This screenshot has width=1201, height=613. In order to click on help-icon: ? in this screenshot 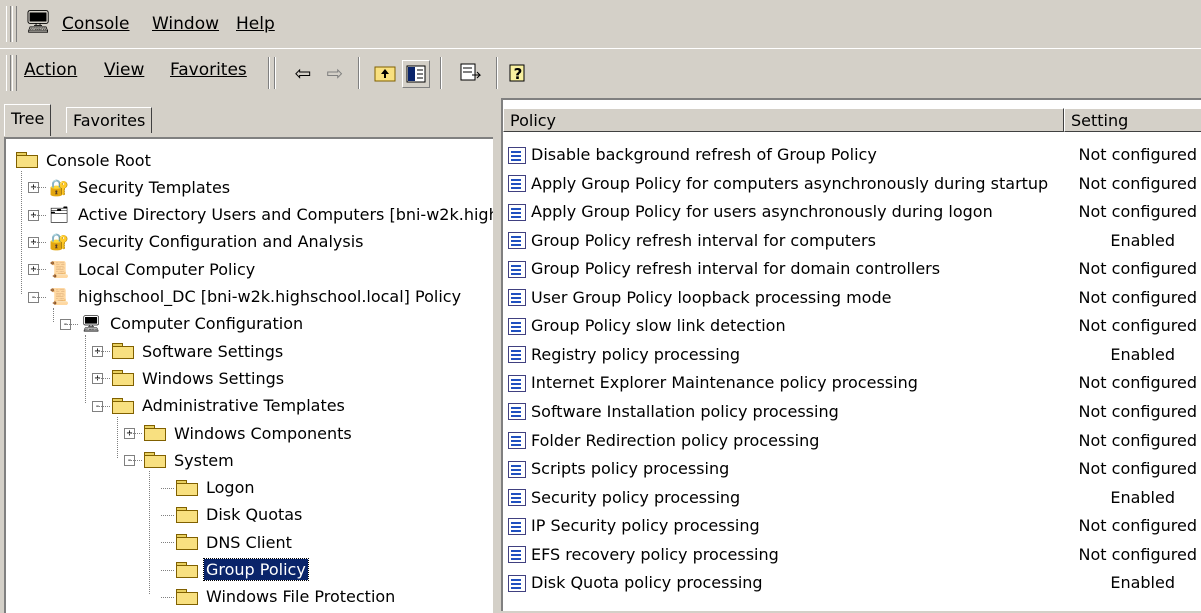, I will do `click(519, 73)`.